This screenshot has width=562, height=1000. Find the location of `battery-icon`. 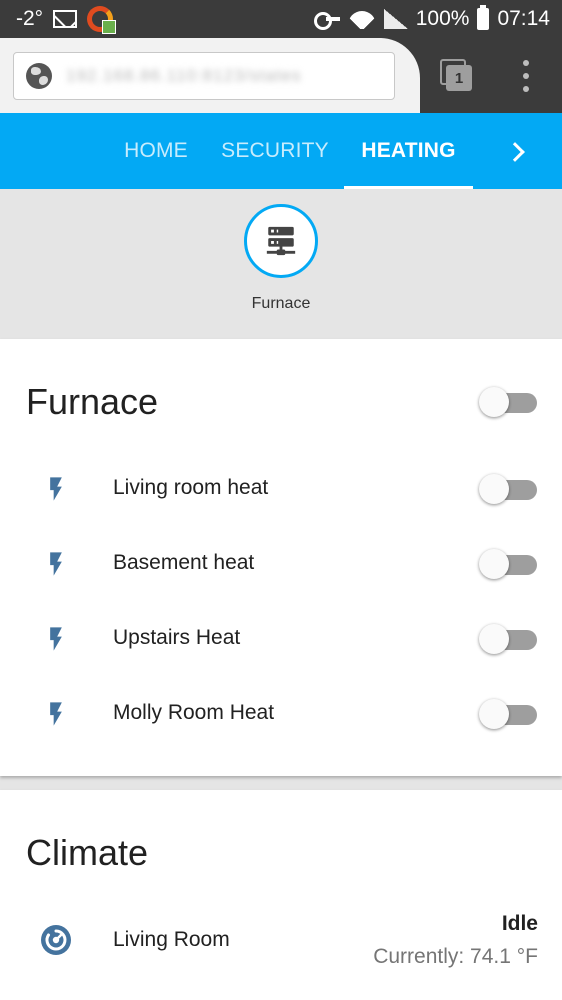

battery-icon is located at coordinates (483, 17).